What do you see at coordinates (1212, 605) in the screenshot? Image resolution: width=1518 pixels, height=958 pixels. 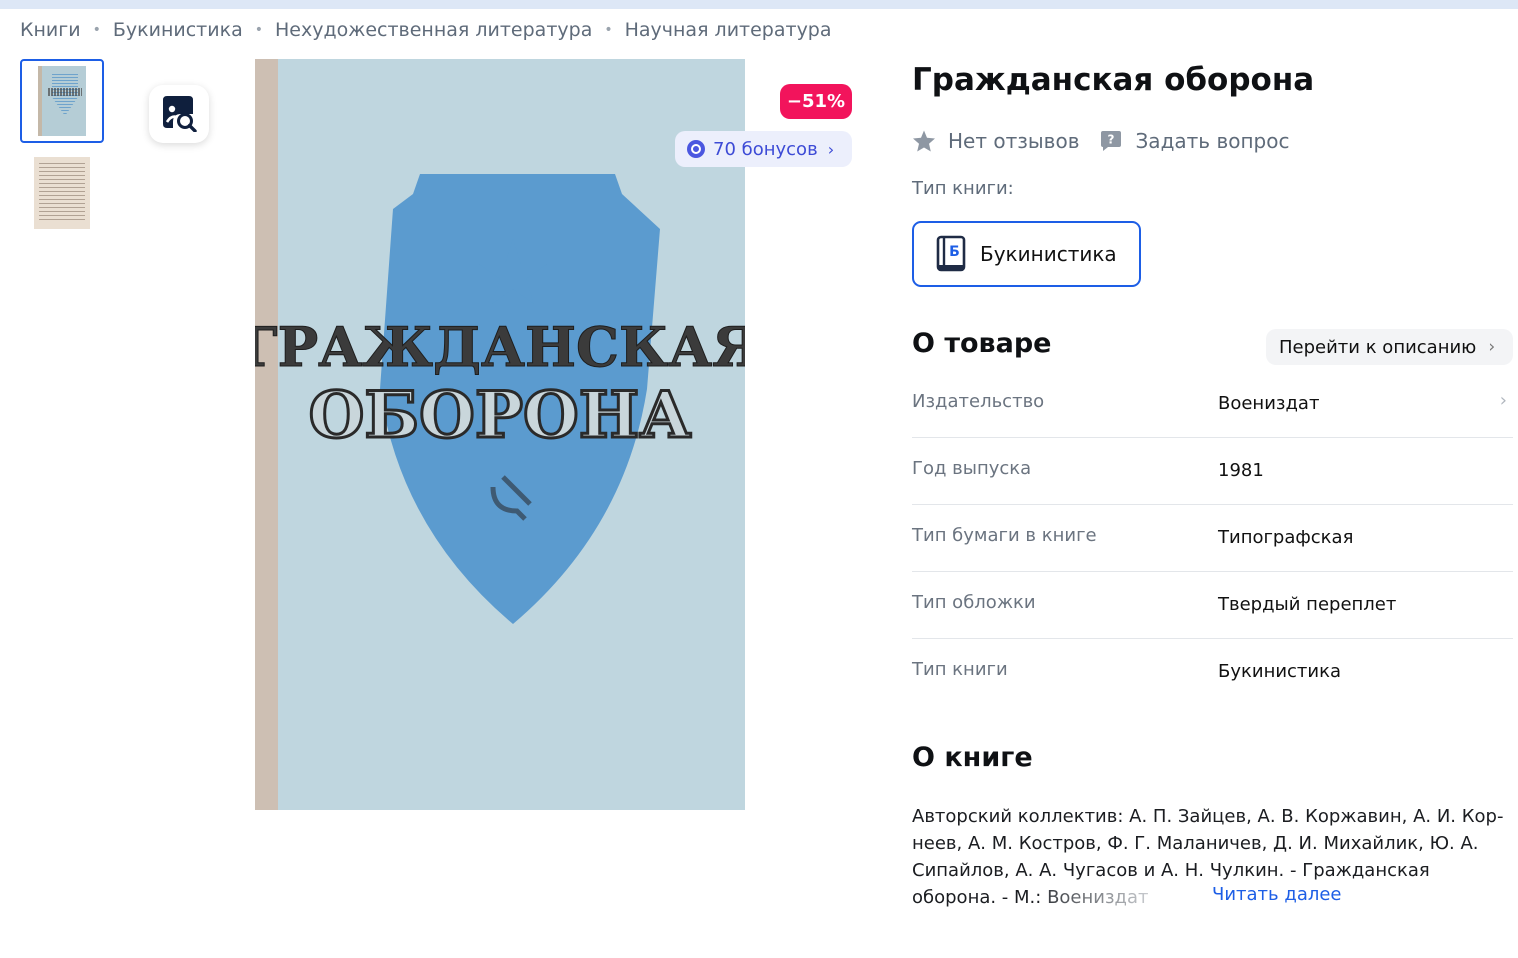 I see `spec-row-cover: Тип обложки Твердый переплет` at bounding box center [1212, 605].